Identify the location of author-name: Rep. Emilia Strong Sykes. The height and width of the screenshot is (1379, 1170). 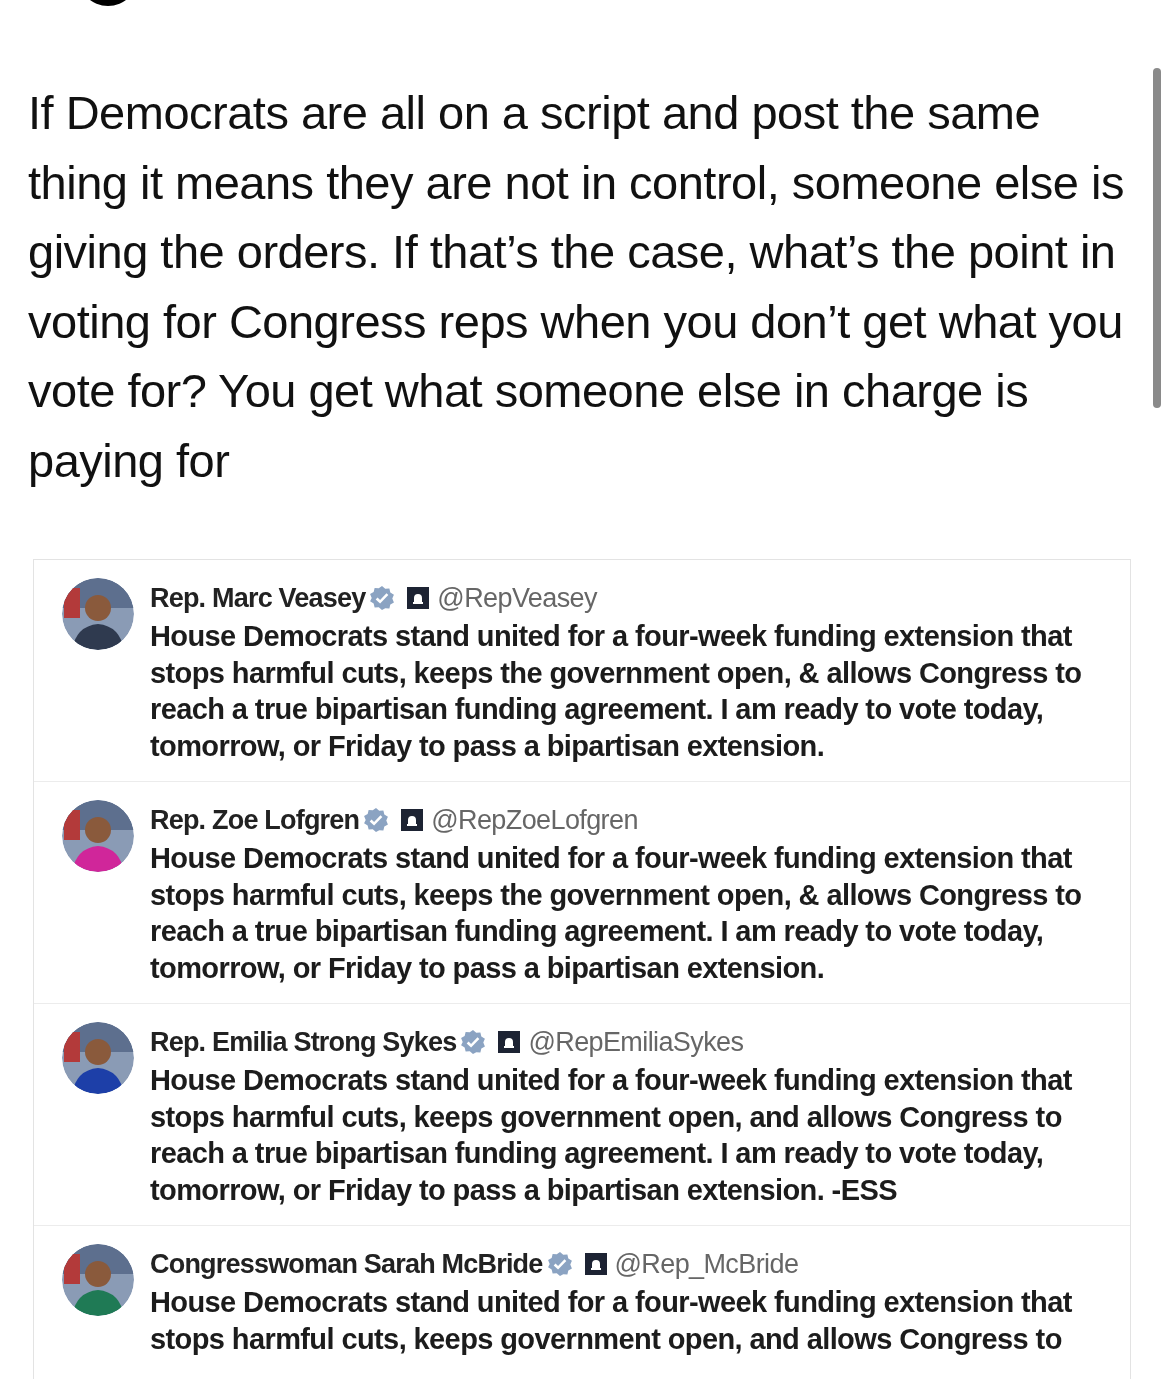
(303, 1042).